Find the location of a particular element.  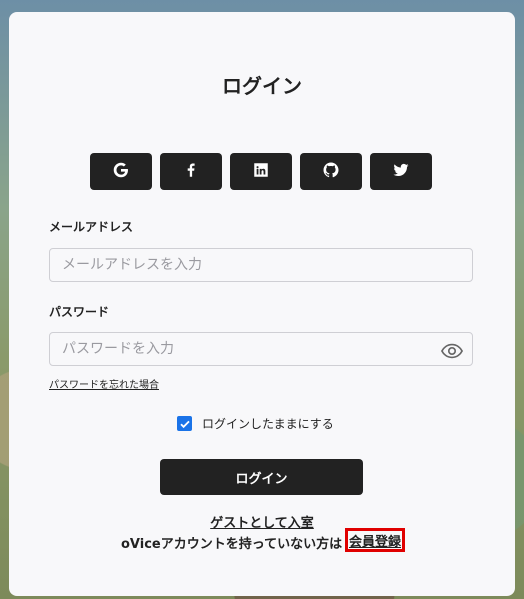

forgot-password-link: パスワードを忘れた場合 is located at coordinates (104, 383).